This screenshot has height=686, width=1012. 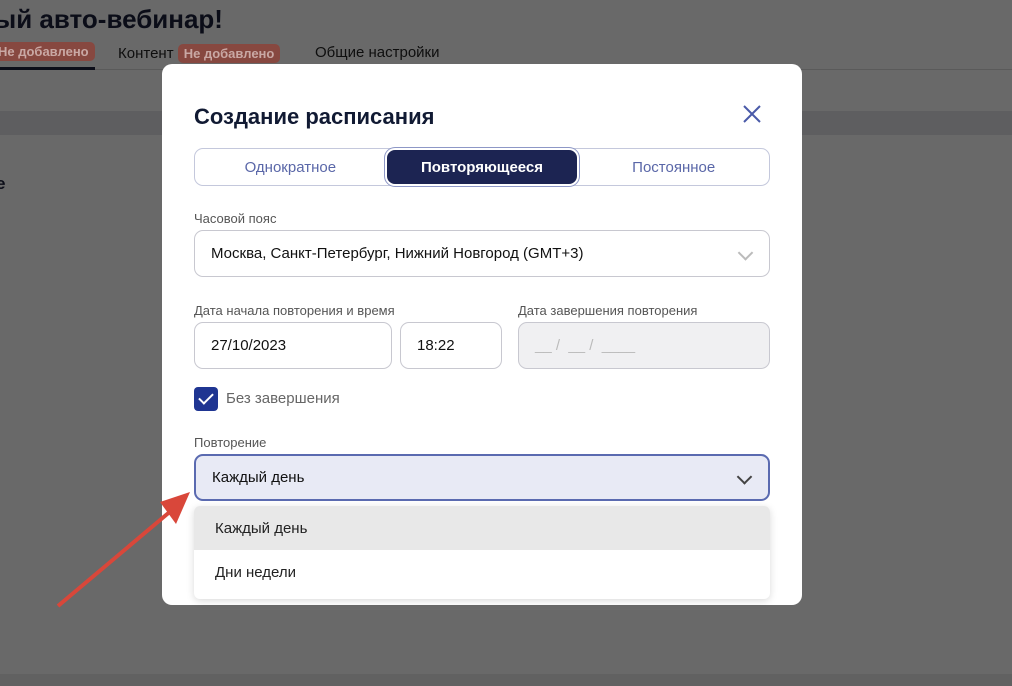 What do you see at coordinates (644, 345) in the screenshot?
I see `end-date-input: __ / __ / ____` at bounding box center [644, 345].